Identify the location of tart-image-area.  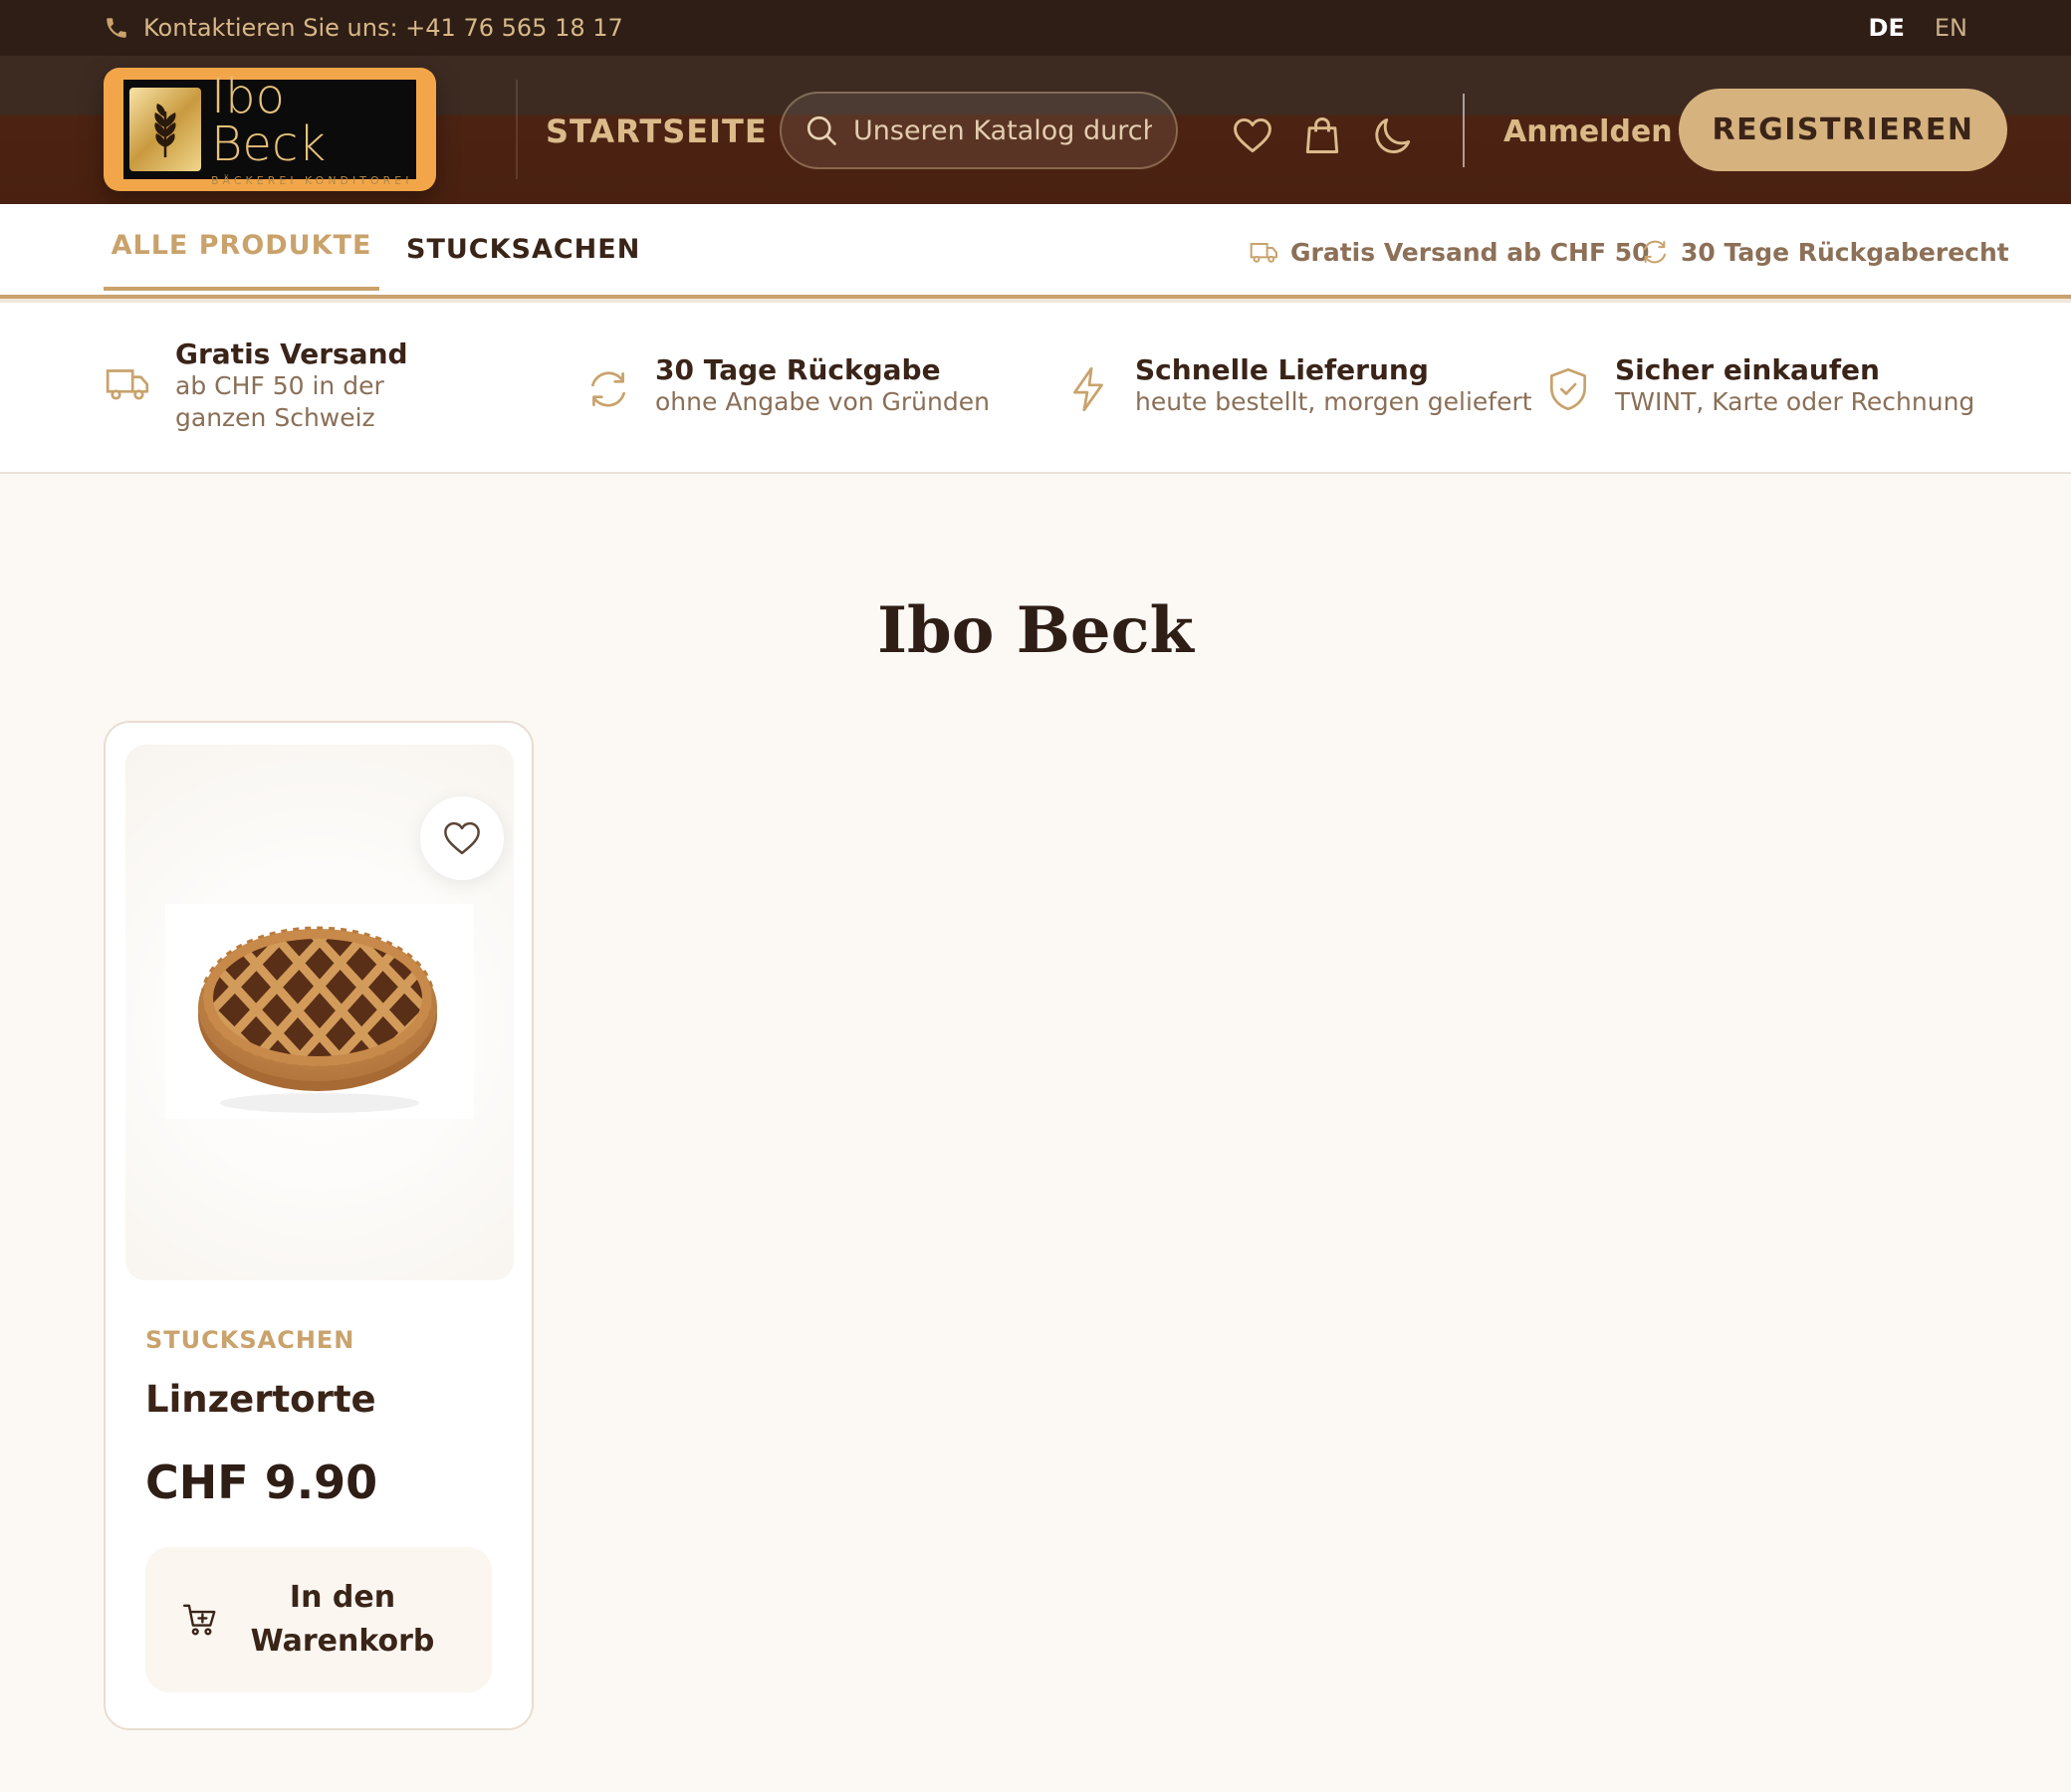
(320, 1012).